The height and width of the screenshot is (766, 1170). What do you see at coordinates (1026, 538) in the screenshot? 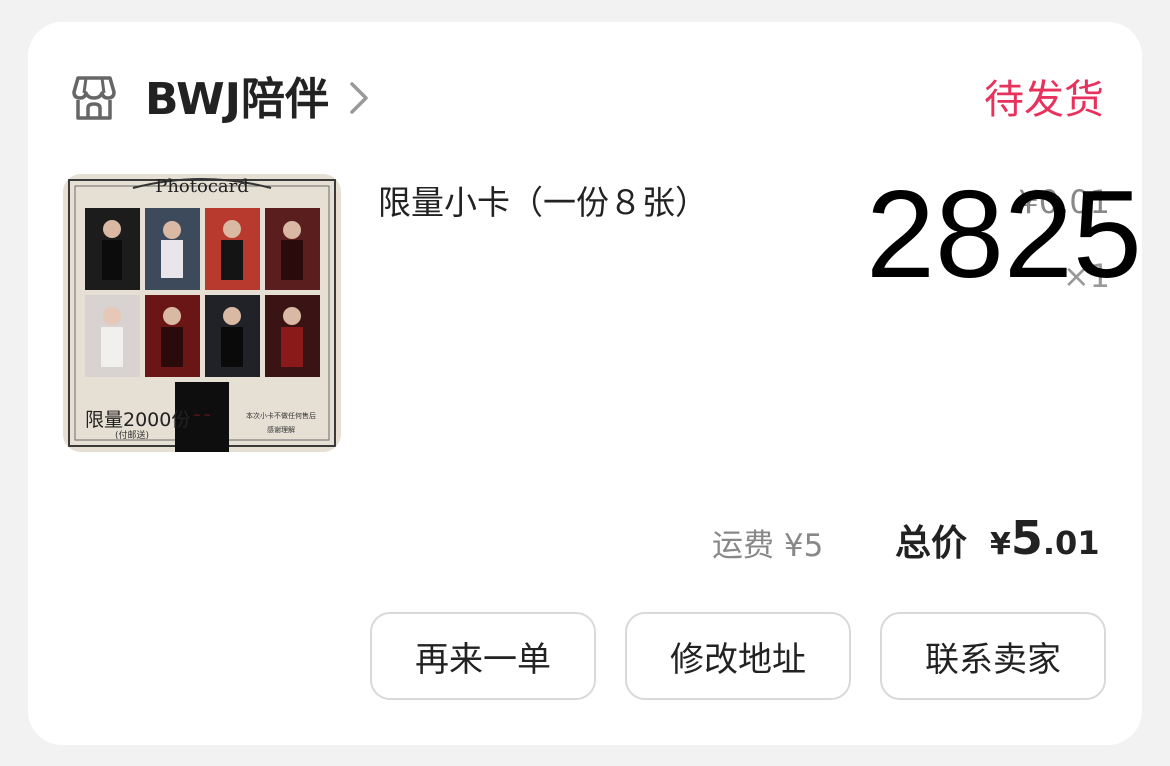
I see `total-integer: 5` at bounding box center [1026, 538].